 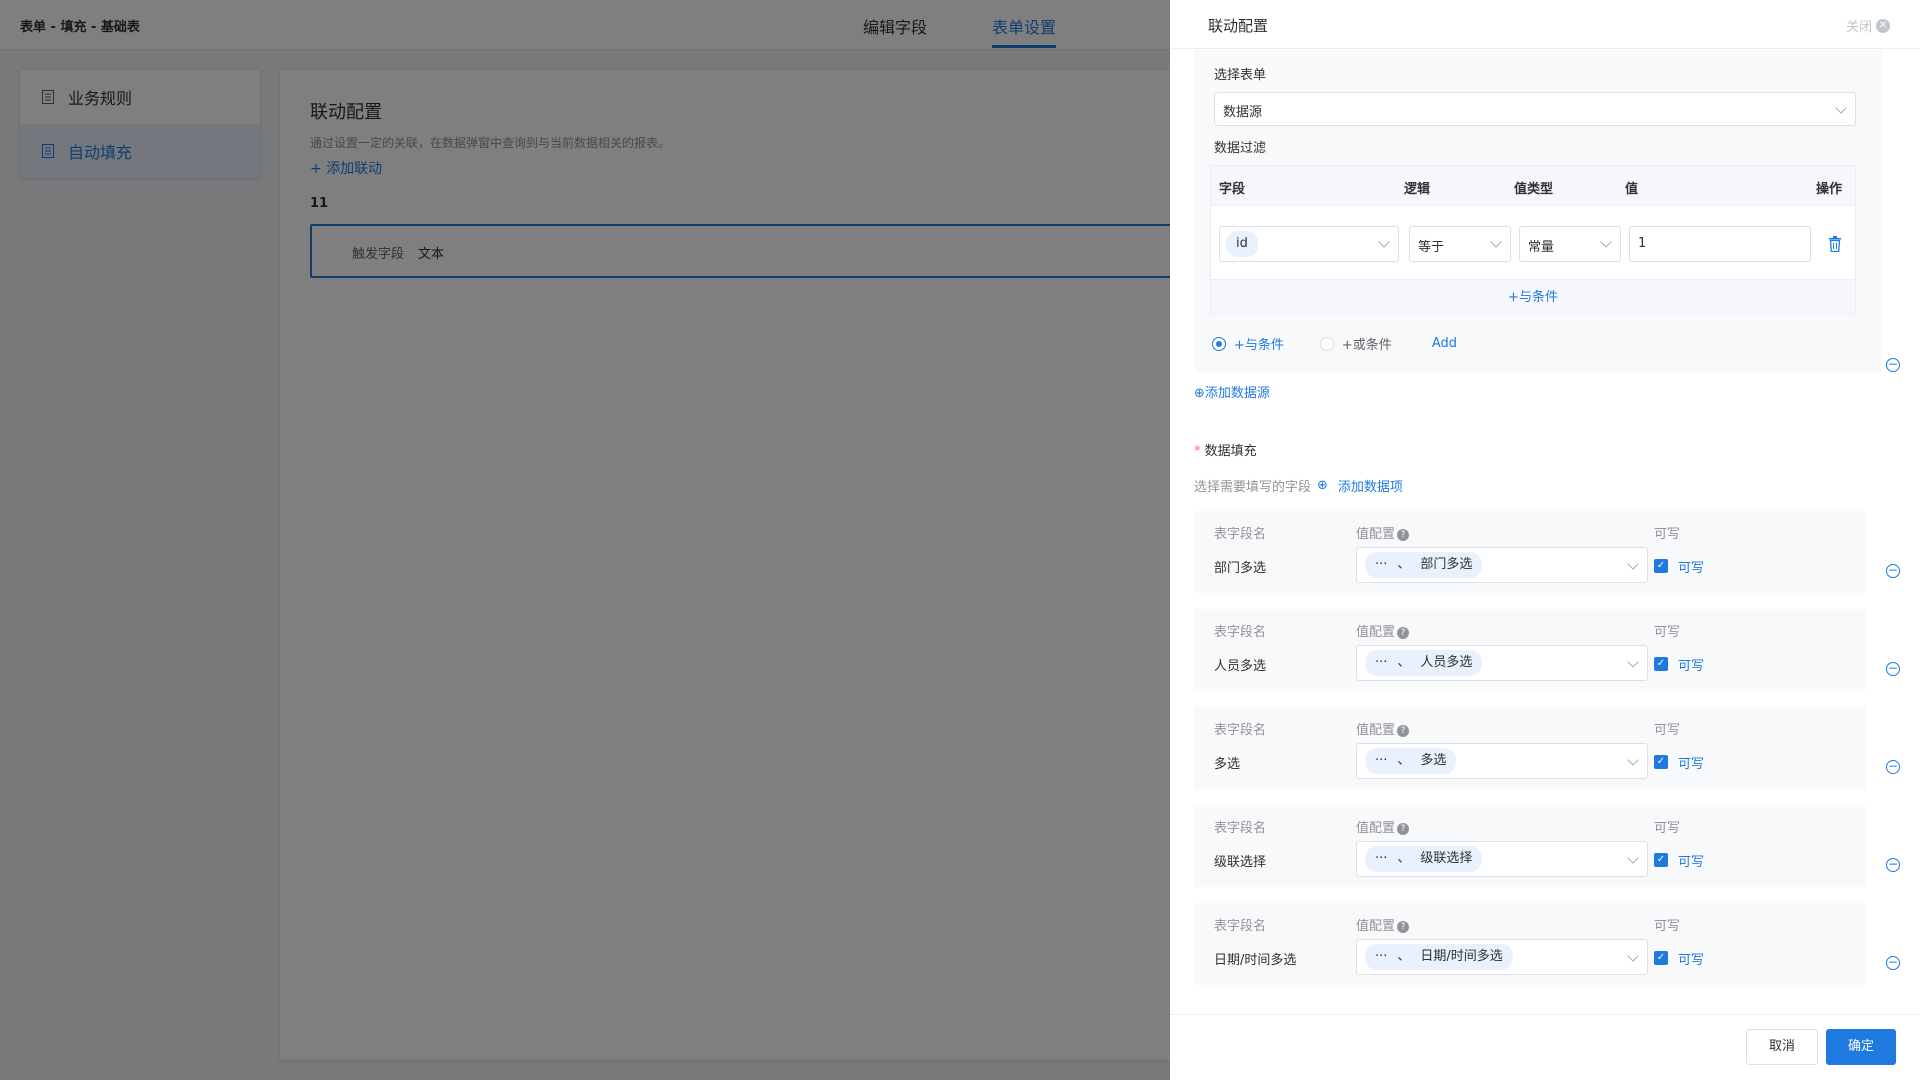 I want to click on value-config-select: ··· 、日期/时间多选, so click(x=1502, y=957).